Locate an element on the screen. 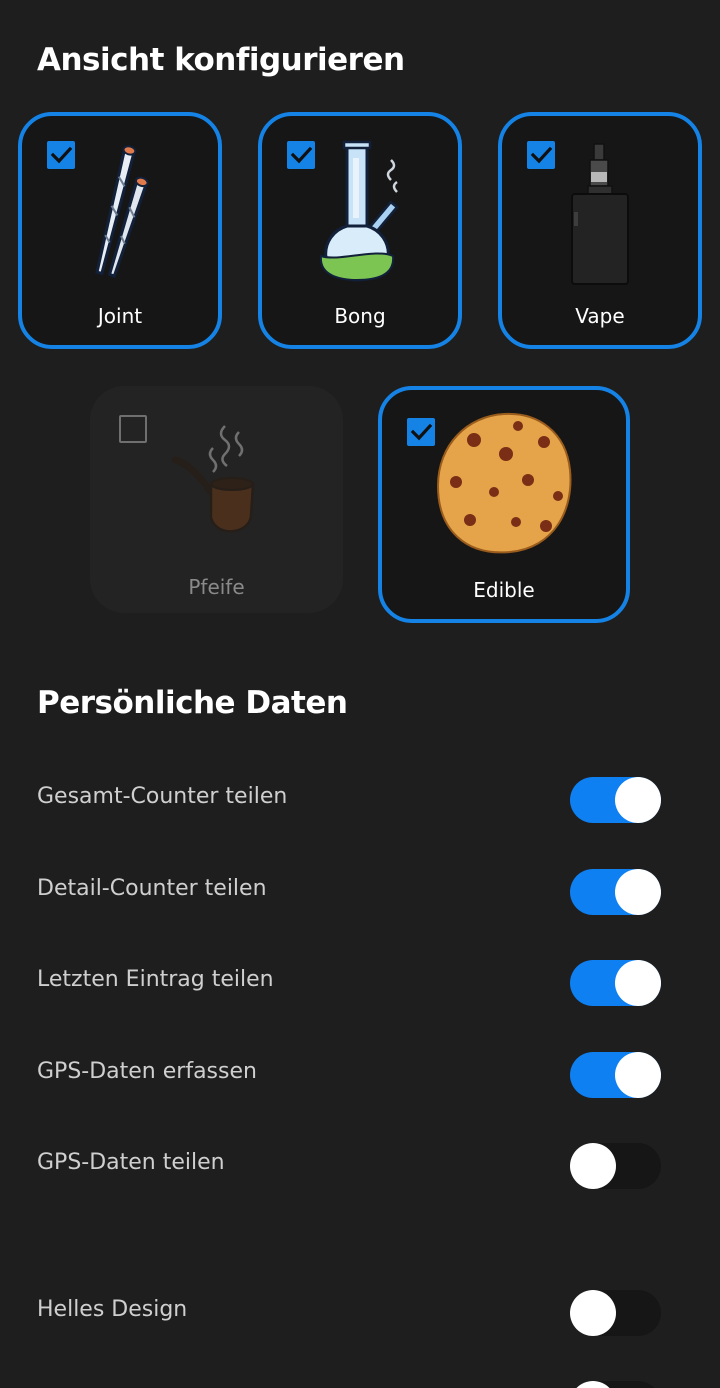  pipe-label: Pfeife is located at coordinates (216, 587).